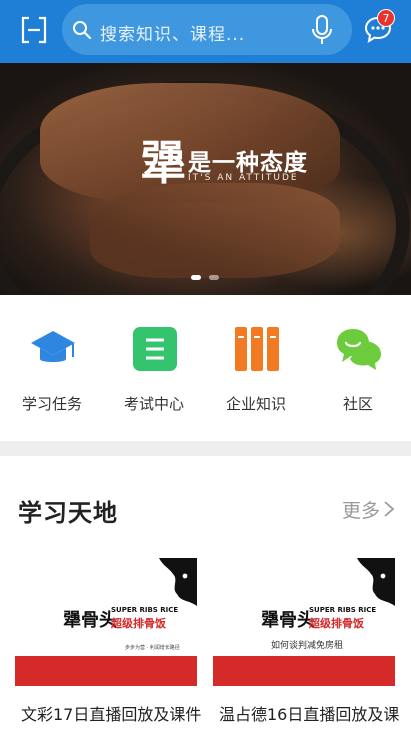 The height and width of the screenshot is (735, 411). I want to click on exam-list-icon, so click(155, 349).